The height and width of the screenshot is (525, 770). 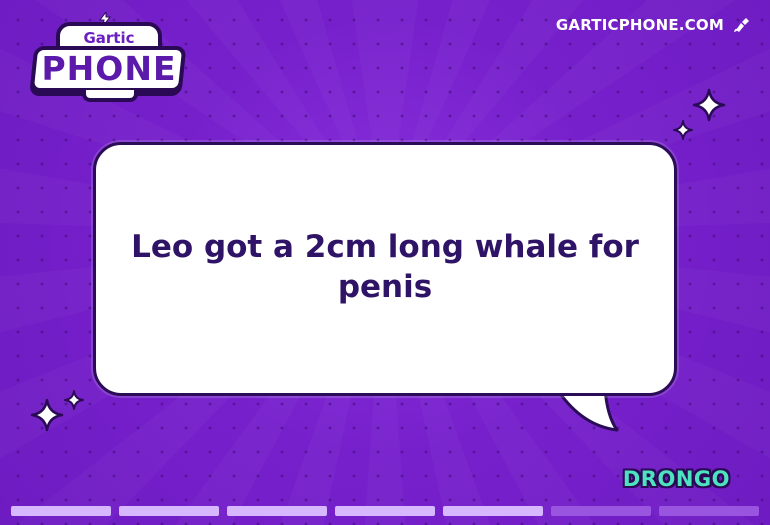 I want to click on gartic-phone-logo: Gartic PHONE, so click(x=108, y=58).